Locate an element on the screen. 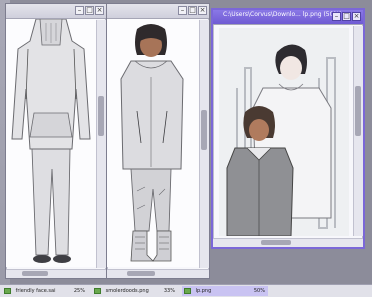  task-item-friendly-face: friendly face.sai 25% is located at coordinates (45, 291).